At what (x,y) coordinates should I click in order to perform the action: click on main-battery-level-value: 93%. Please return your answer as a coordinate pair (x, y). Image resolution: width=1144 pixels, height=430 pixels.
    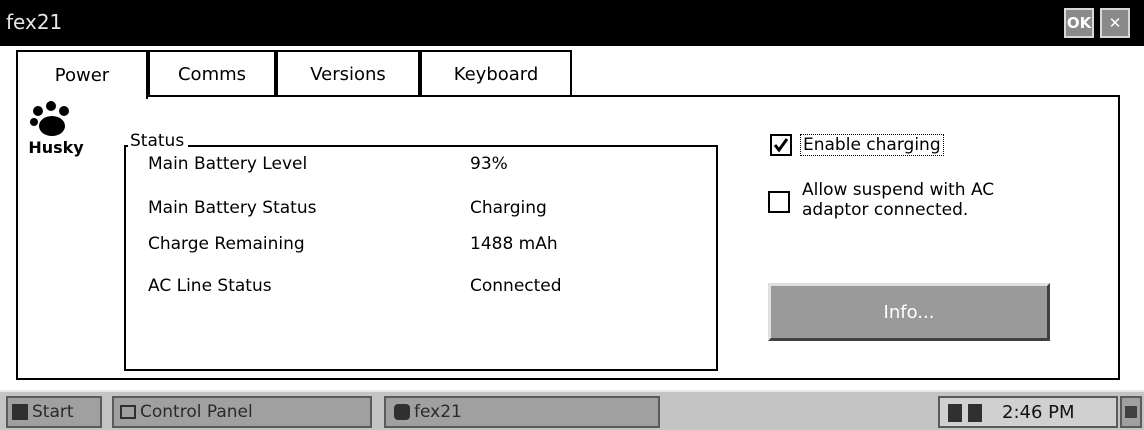
    Looking at the image, I should click on (489, 164).